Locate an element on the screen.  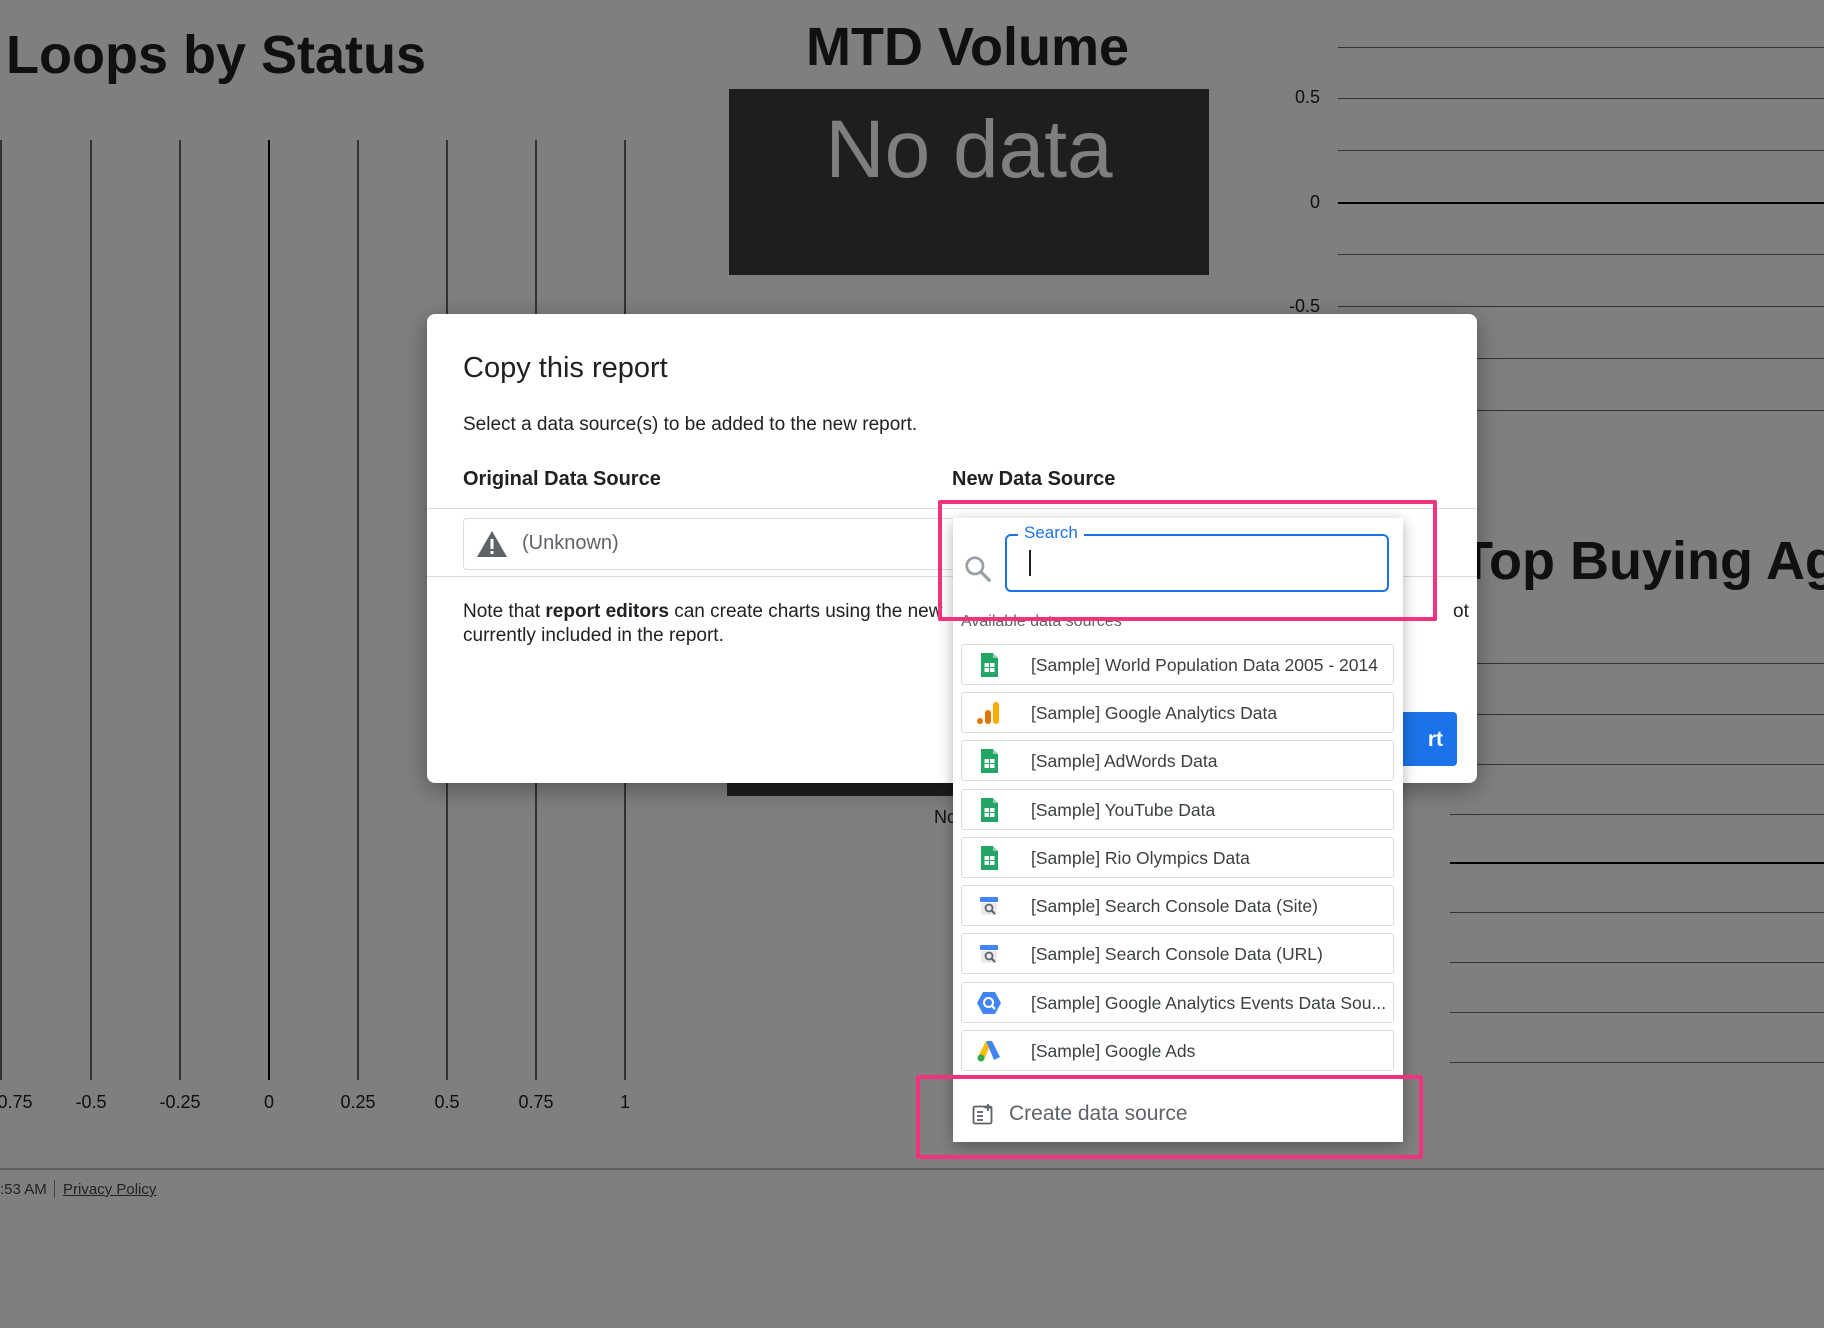
data-source-item: [Sample] AdWords Data is located at coordinates (1177, 760).